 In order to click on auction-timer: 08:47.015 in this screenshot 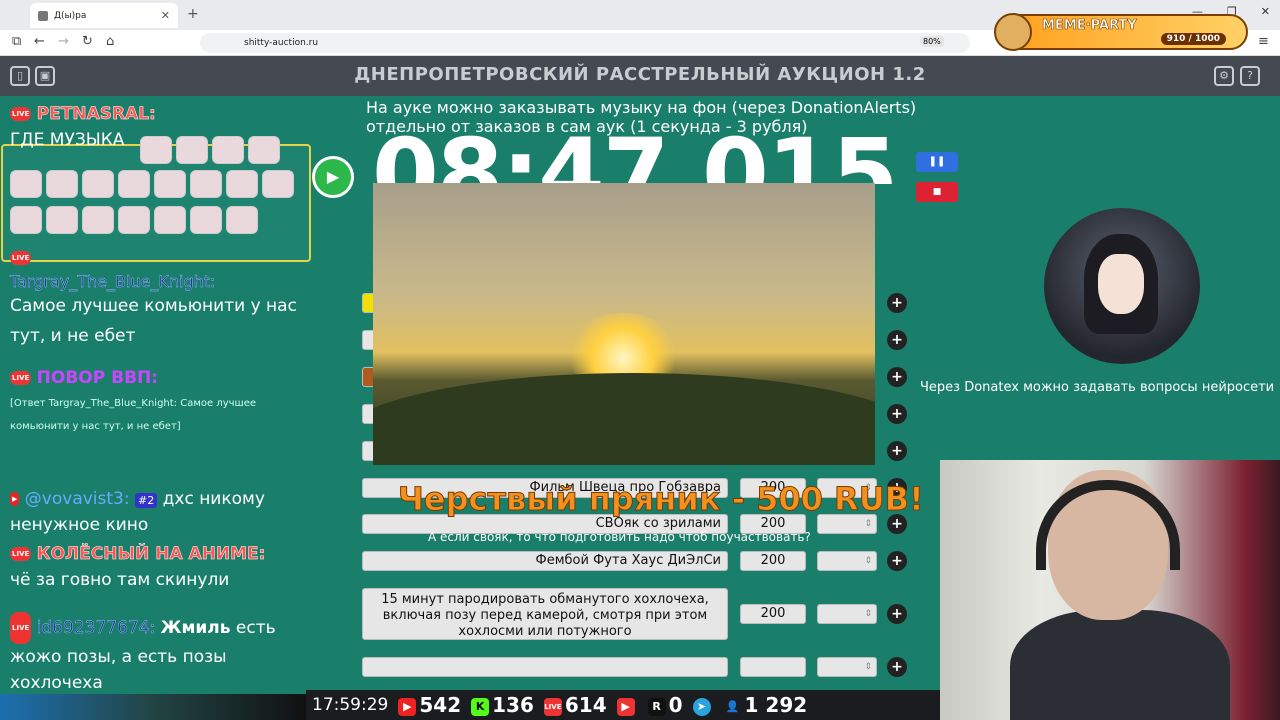, I will do `click(634, 151)`.